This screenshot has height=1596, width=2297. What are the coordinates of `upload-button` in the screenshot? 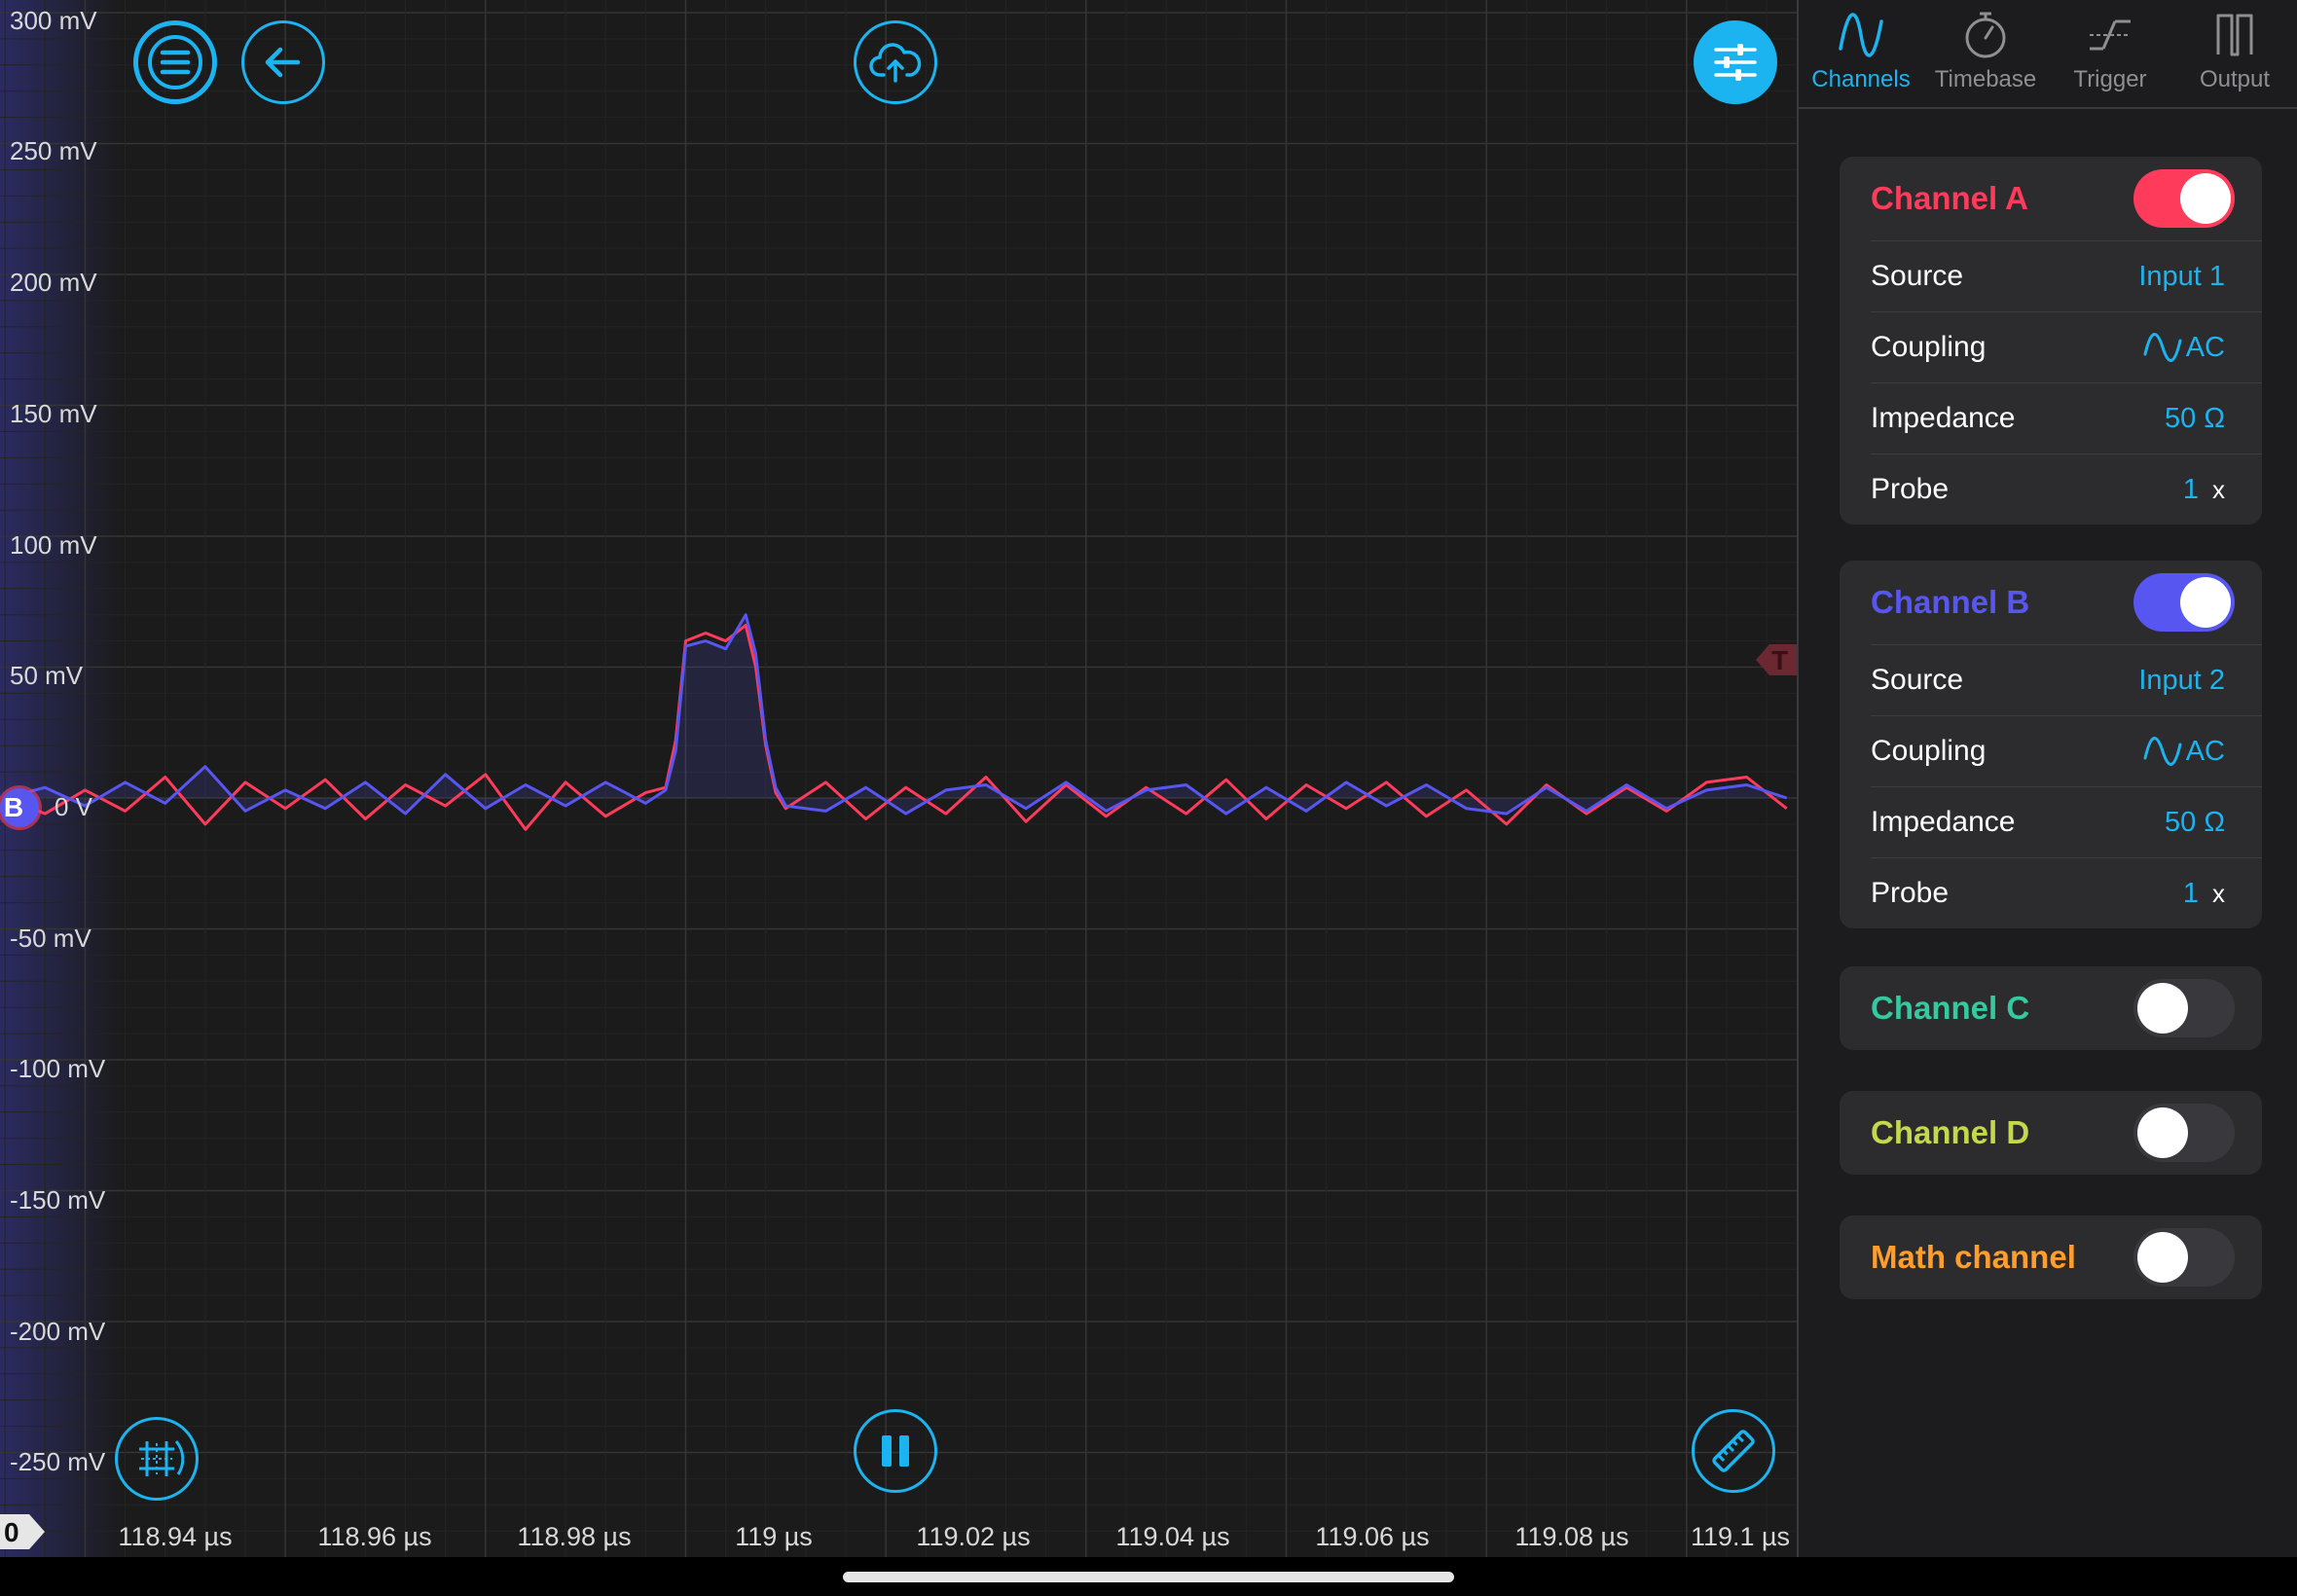 It's located at (895, 62).